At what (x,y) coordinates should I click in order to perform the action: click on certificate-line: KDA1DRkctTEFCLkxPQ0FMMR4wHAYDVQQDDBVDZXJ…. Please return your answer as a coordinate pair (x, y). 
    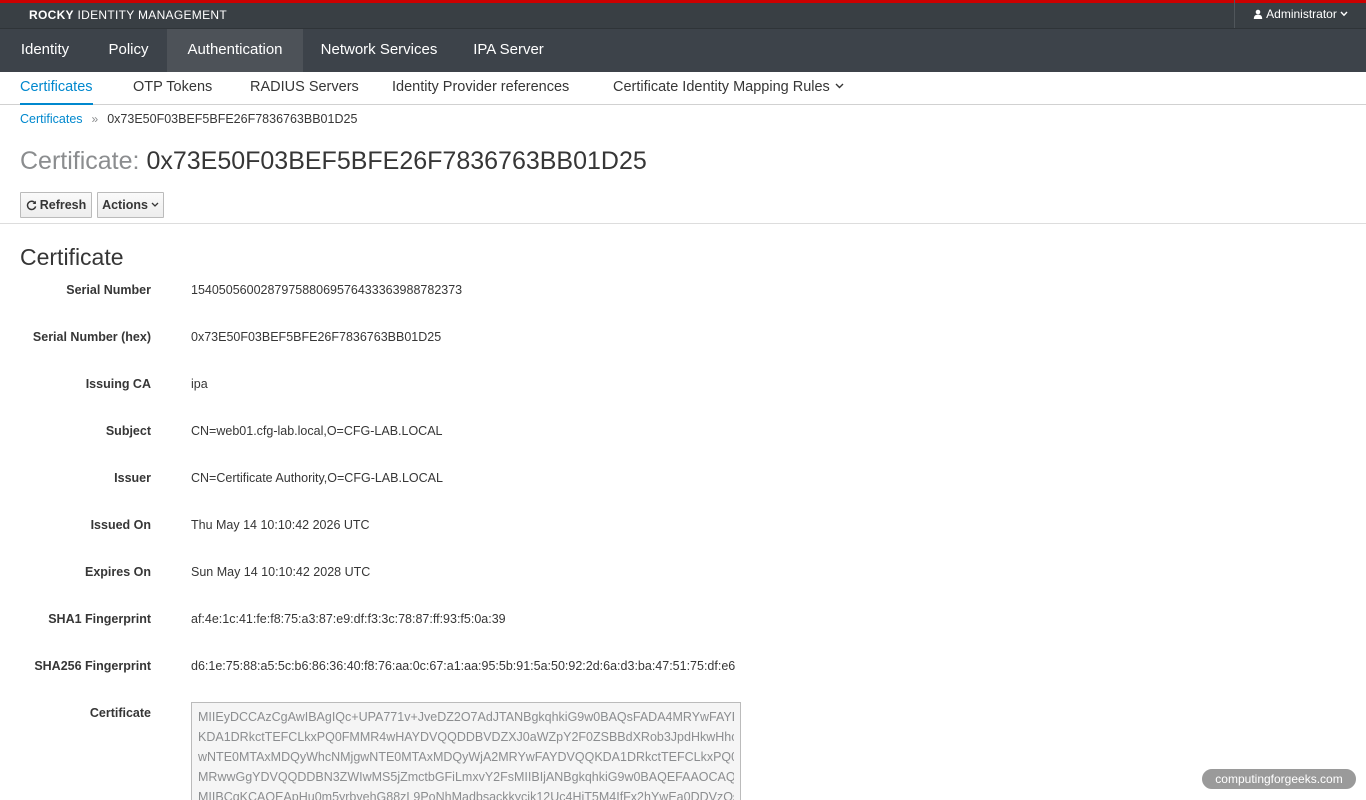
    Looking at the image, I should click on (466, 737).